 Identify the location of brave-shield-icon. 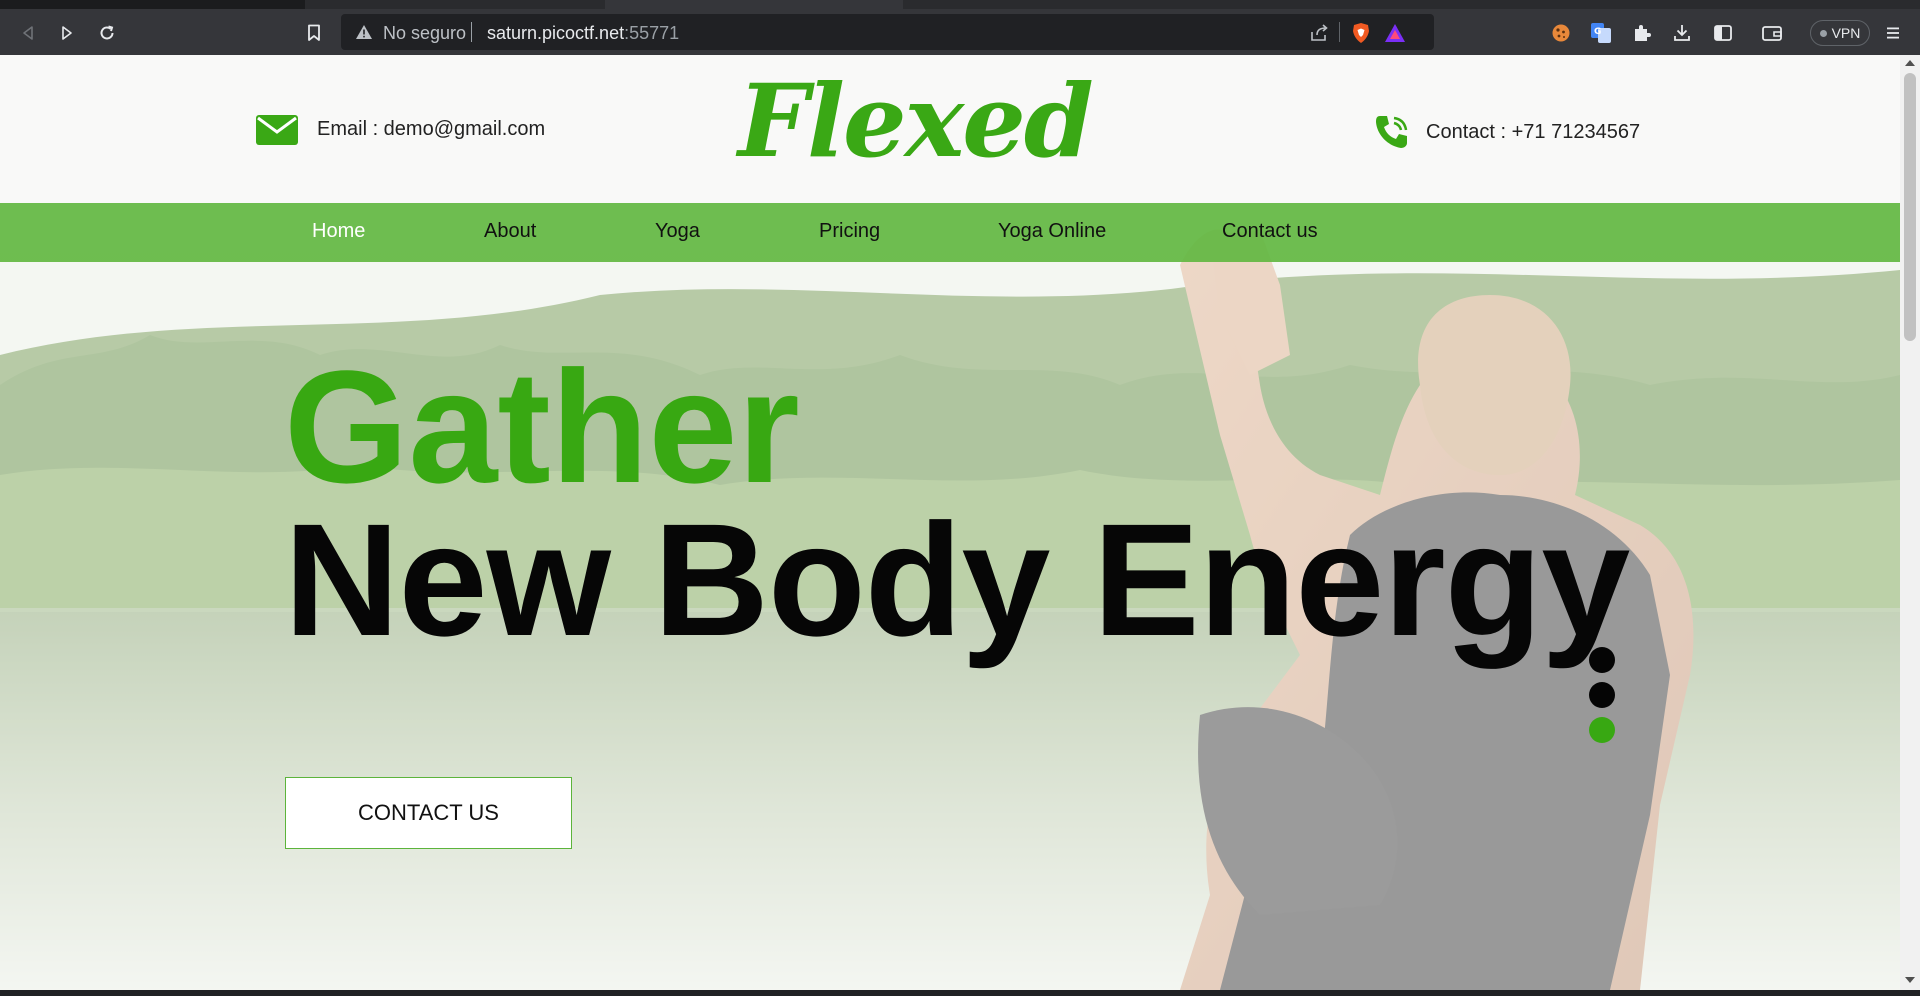
(1361, 33).